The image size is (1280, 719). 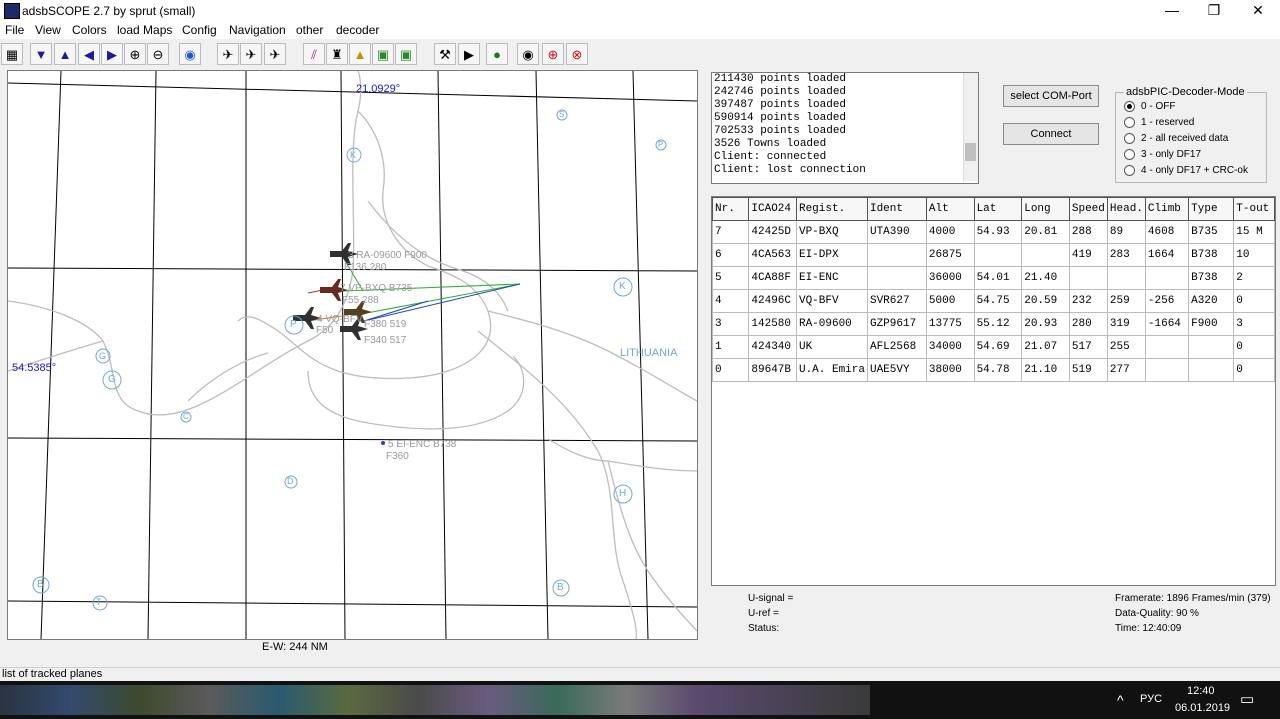 I want to click on select-com-port-button: select COM-Port, so click(x=1051, y=96).